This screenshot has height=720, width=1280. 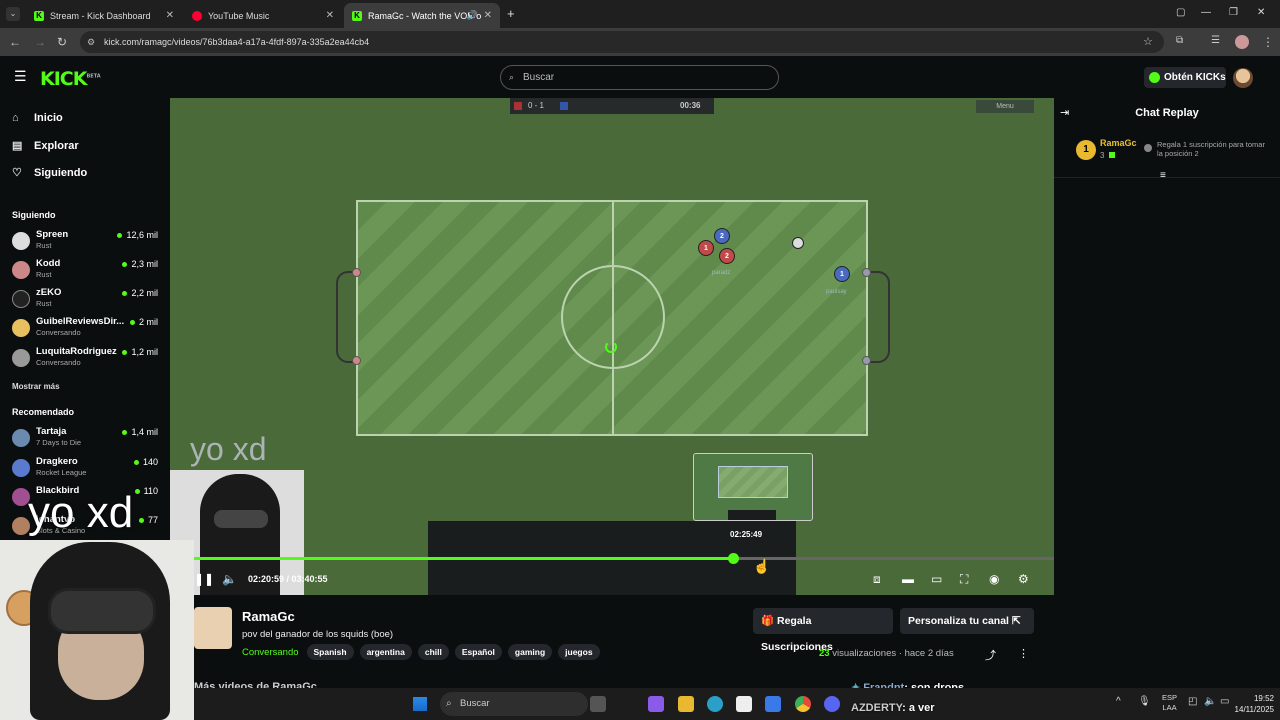 I want to click on chrome-icon, so click(x=803, y=704).